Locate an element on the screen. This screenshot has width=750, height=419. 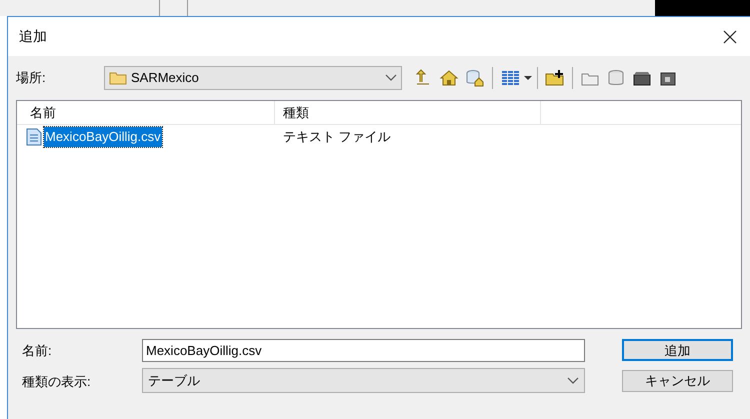
file-name: MexicoBayOillig.csv is located at coordinates (103, 137).